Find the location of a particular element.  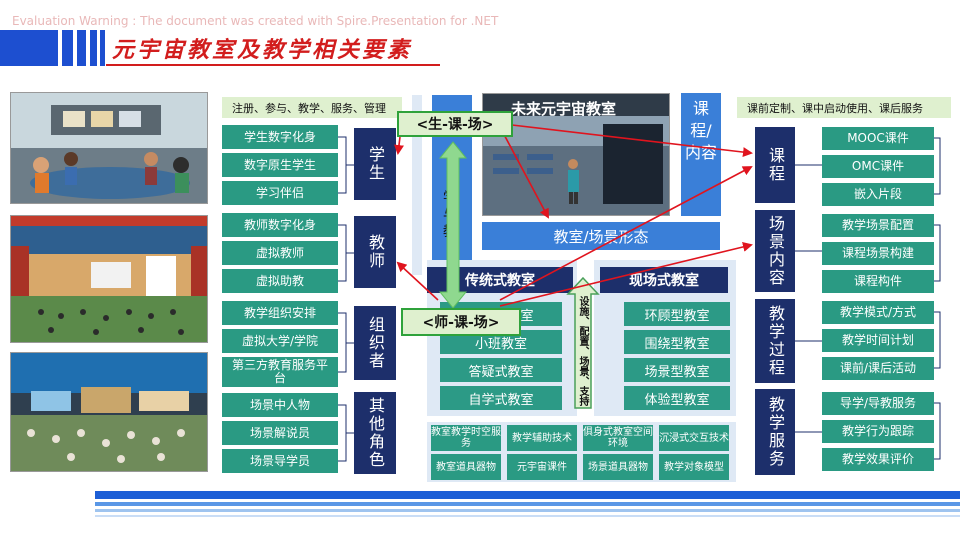

bottom-decoration-stripes is located at coordinates (527, 504).